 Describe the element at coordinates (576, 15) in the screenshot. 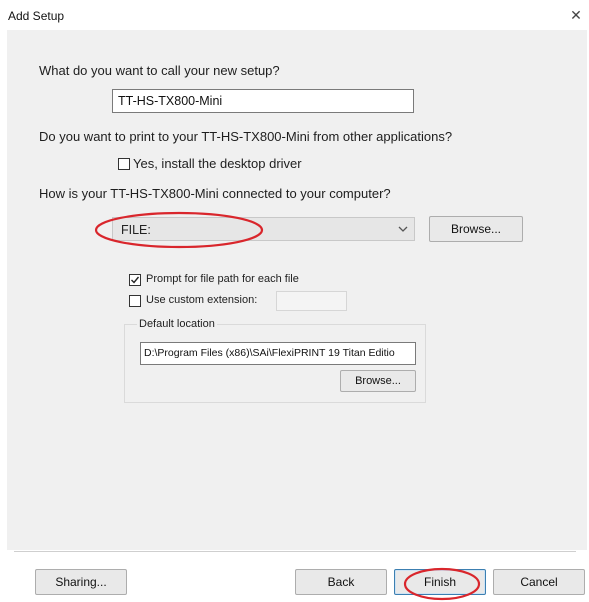

I see `close-icon: ✕` at that location.